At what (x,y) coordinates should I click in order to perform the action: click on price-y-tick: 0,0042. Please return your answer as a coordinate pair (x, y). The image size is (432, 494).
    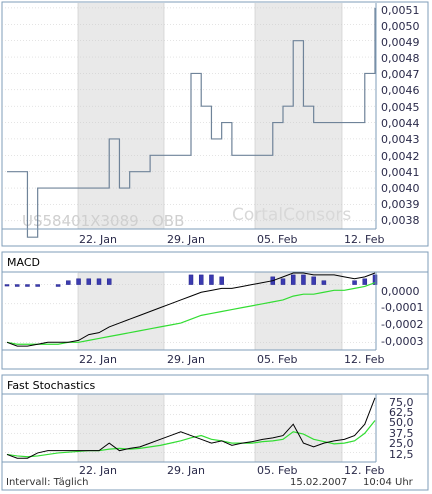
    Looking at the image, I should click on (400, 156).